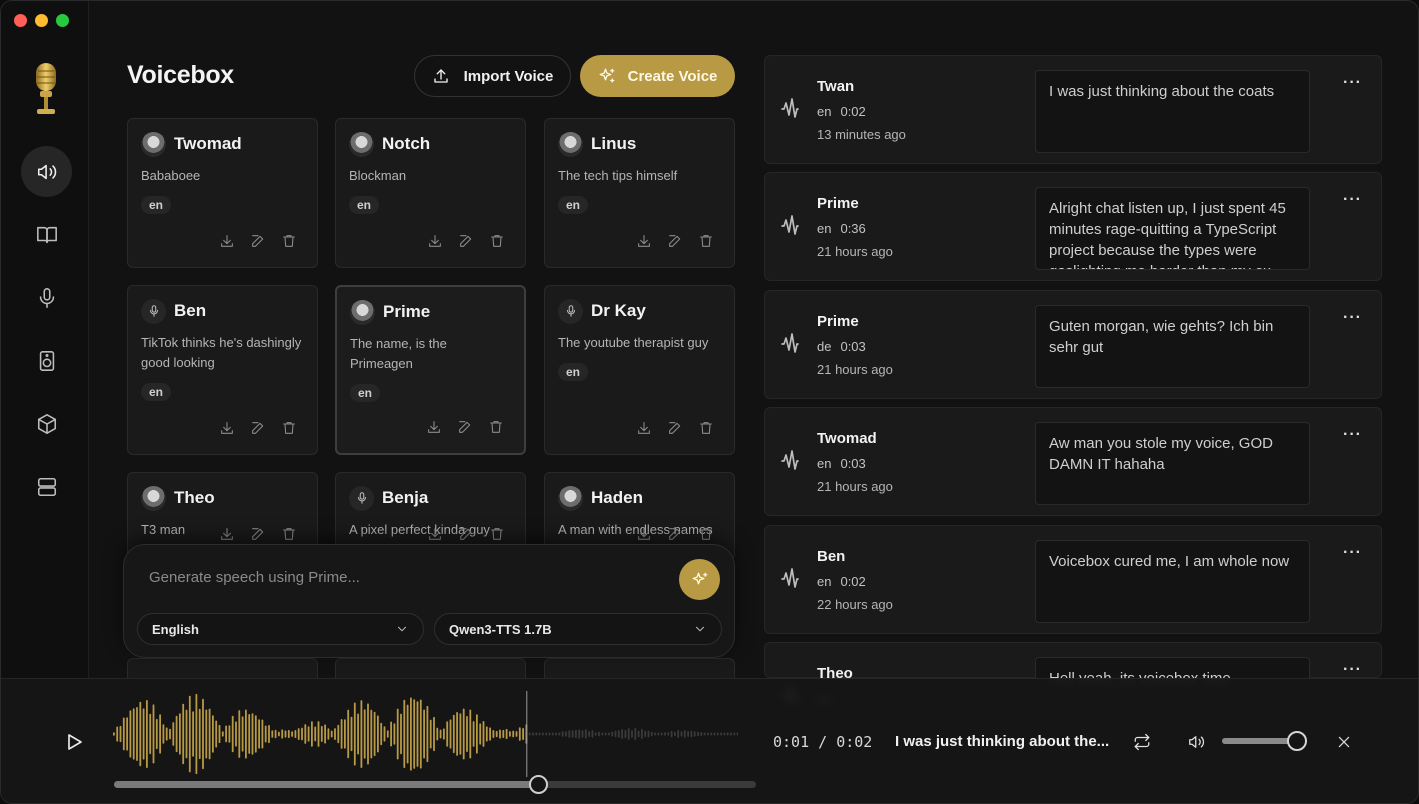 The height and width of the screenshot is (804, 1419). What do you see at coordinates (46, 360) in the screenshot?
I see `sidebar-item-audio` at bounding box center [46, 360].